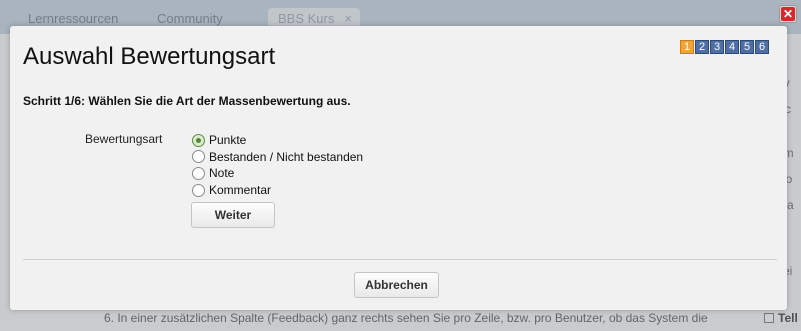 This screenshot has height=331, width=801. Describe the element at coordinates (198, 140) in the screenshot. I see `radio-punkte` at that location.